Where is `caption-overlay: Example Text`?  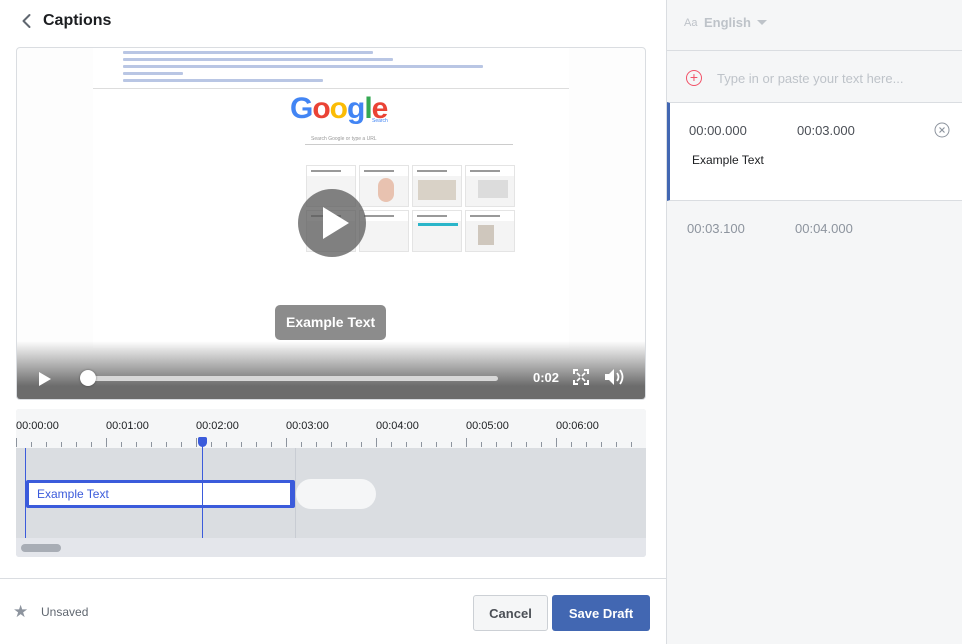
caption-overlay: Example Text is located at coordinates (331, 322).